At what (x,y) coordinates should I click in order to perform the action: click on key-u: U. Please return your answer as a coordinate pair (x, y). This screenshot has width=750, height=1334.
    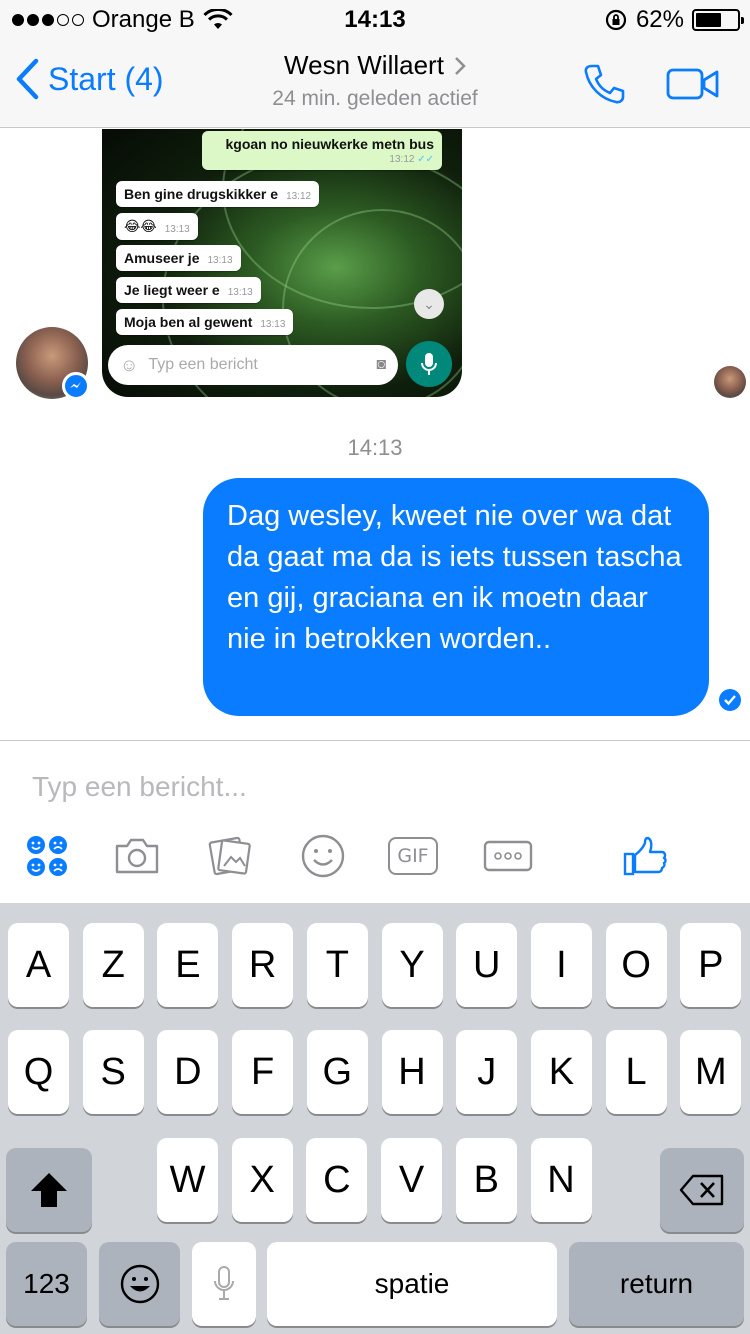
    Looking at the image, I should click on (487, 965).